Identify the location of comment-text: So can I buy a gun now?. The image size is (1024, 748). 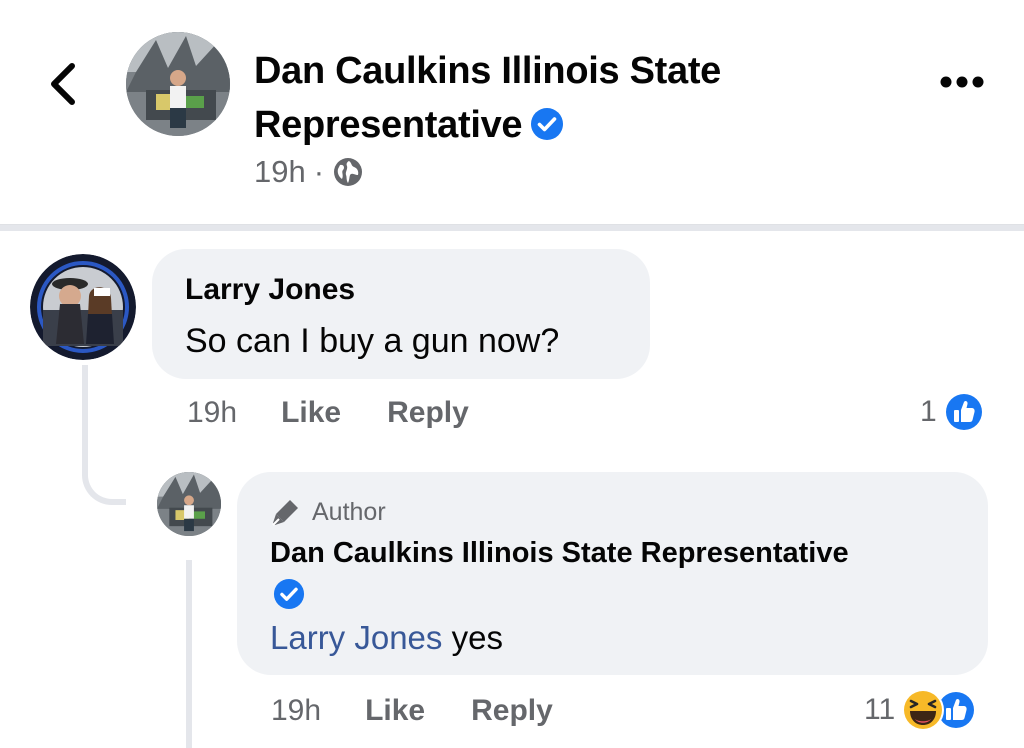
(372, 341).